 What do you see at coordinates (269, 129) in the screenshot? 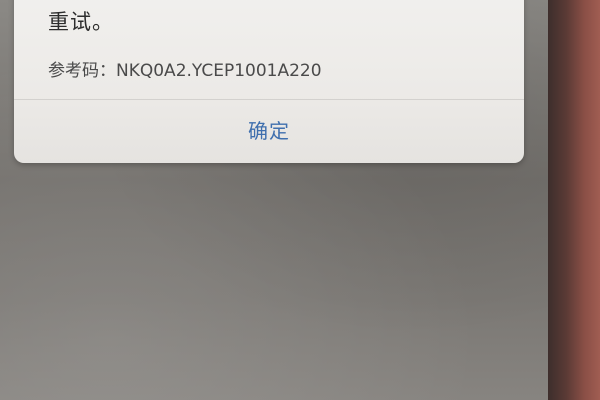
I see `confirm-button: 确定` at bounding box center [269, 129].